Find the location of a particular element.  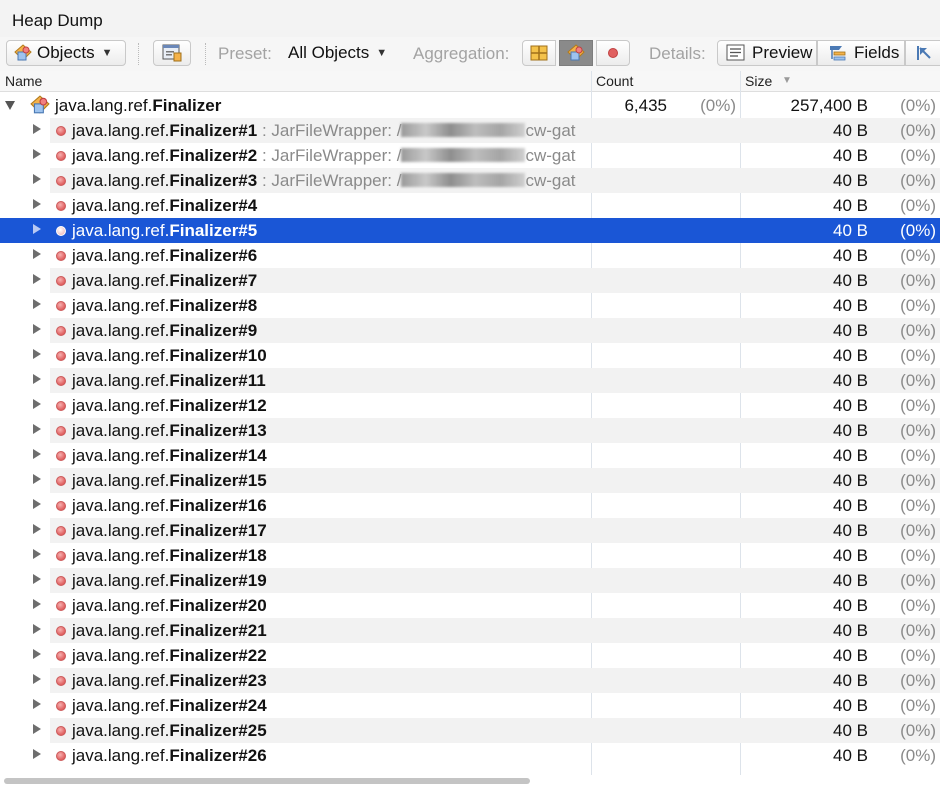

table-row: java.lang.ref.Finalizer#11 40 B (0%) is located at coordinates (470, 380).